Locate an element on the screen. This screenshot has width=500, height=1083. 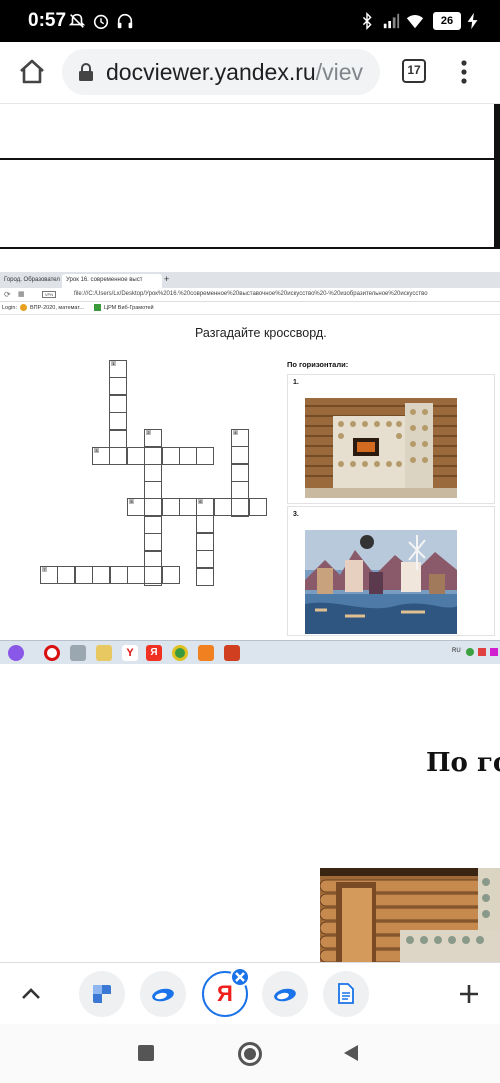
tiled-stove-image is located at coordinates (381, 448).